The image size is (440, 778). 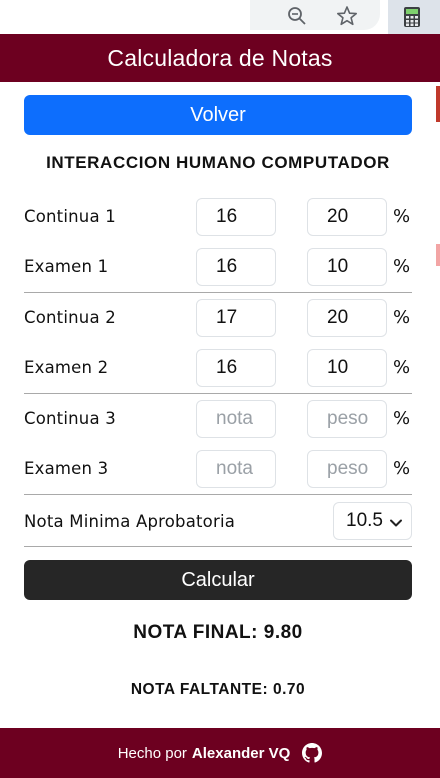 What do you see at coordinates (315, 15) in the screenshot?
I see `address-bar-end` at bounding box center [315, 15].